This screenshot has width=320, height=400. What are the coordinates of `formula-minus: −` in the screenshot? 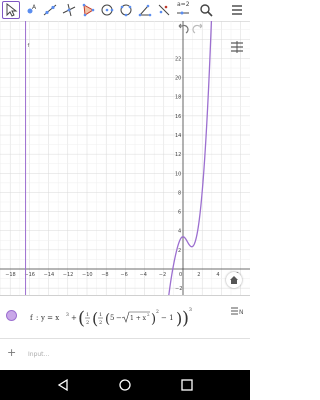 It's located at (119, 318).